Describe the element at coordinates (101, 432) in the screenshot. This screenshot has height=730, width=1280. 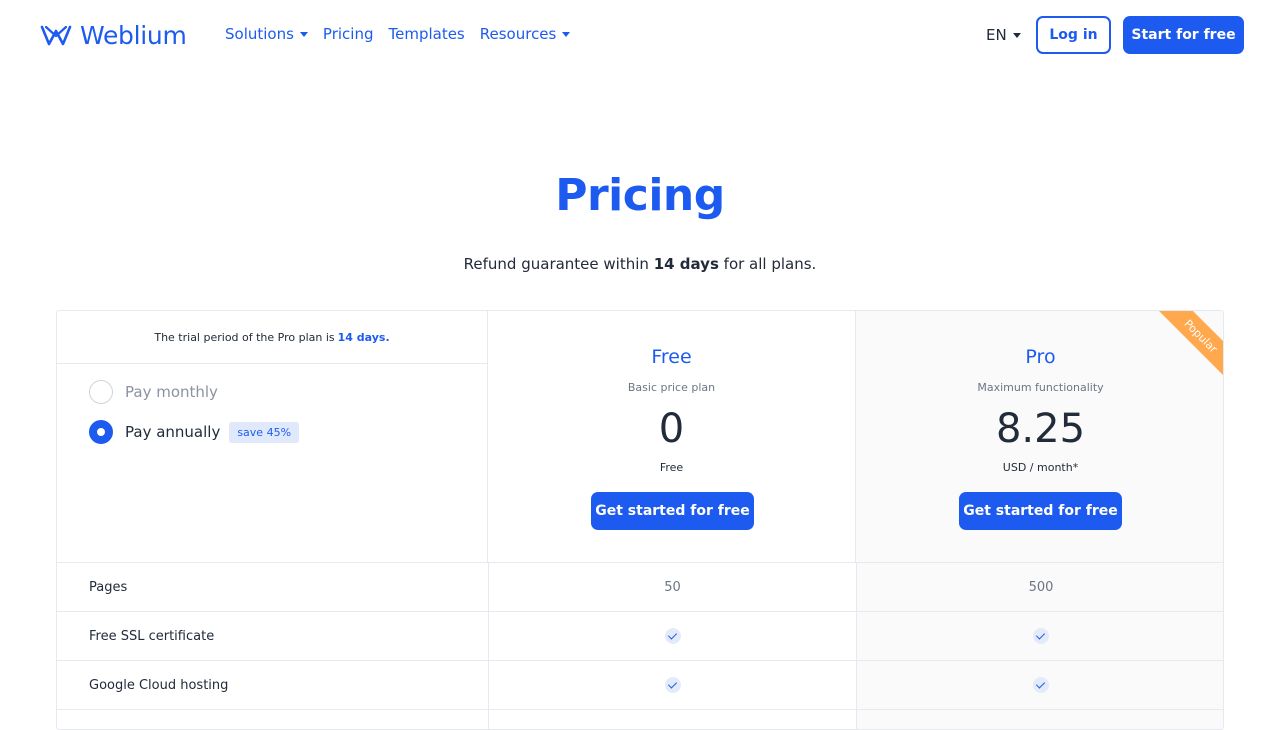
I see `pay-annually-radio` at that location.